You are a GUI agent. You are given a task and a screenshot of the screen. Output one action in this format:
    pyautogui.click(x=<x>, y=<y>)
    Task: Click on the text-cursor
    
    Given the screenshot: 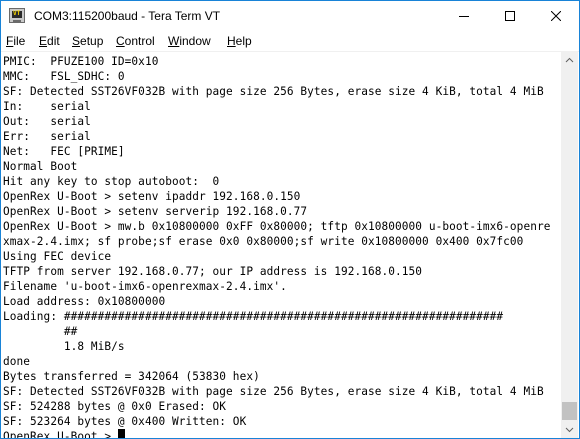 What is the action you would take?
    pyautogui.click(x=121, y=433)
    